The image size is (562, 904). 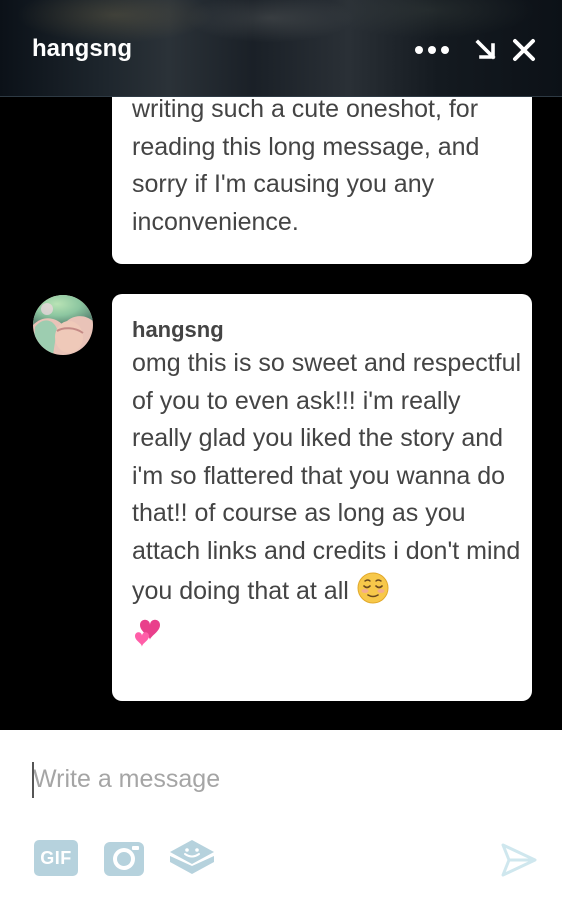 I want to click on relieved-face-emoji, so click(x=373, y=594).